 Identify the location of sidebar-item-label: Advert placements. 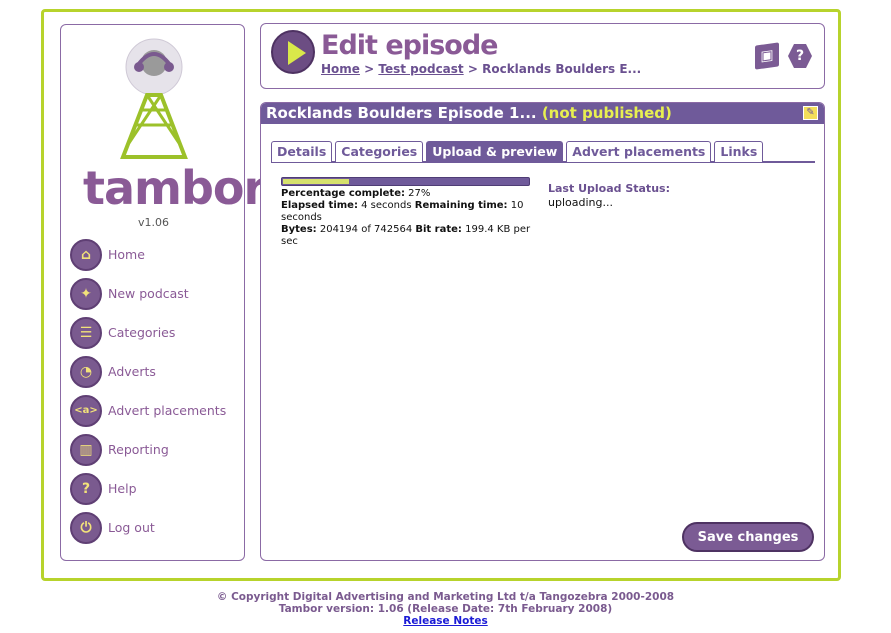
(167, 410).